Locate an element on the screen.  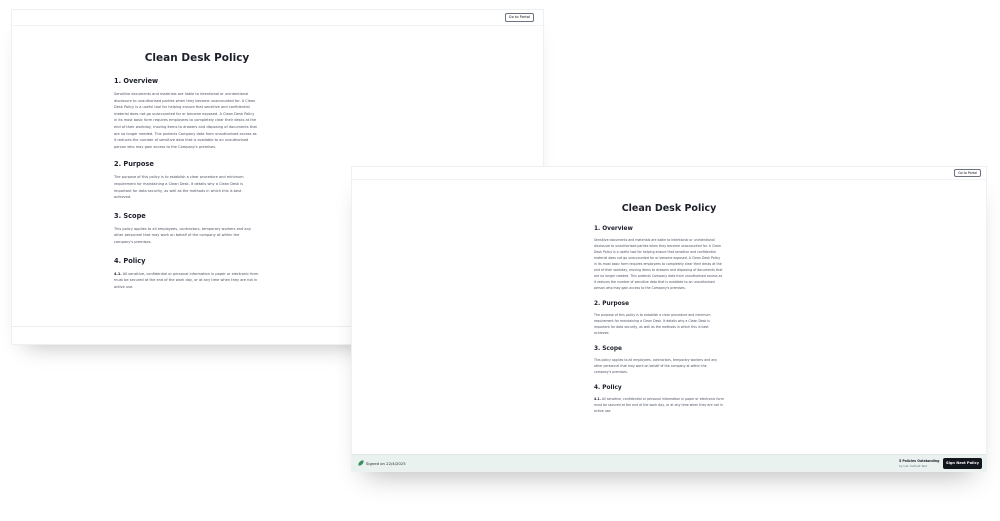
signed-date-label: Signed on 22/4/2025 is located at coordinates (386, 463).